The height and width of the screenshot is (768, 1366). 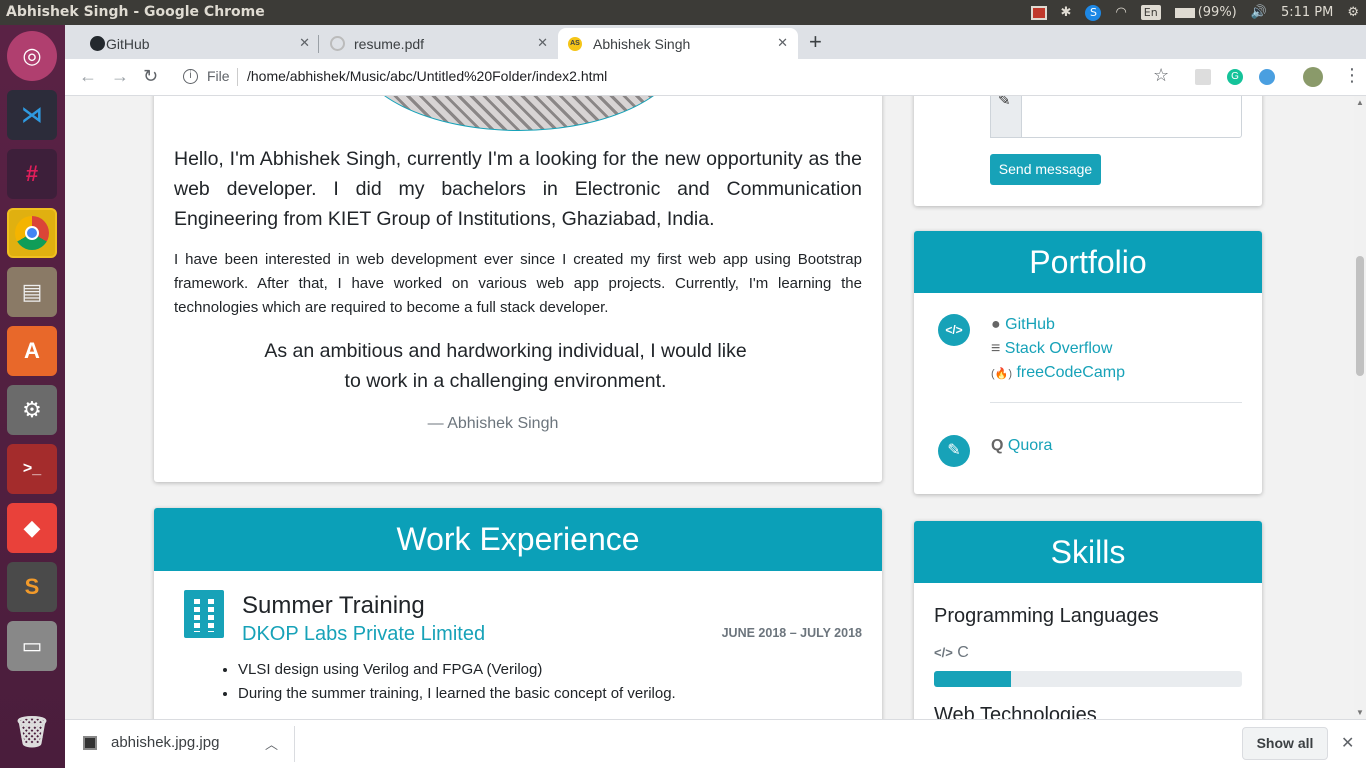 What do you see at coordinates (943, 652) in the screenshot?
I see `code-icon: </>` at bounding box center [943, 652].